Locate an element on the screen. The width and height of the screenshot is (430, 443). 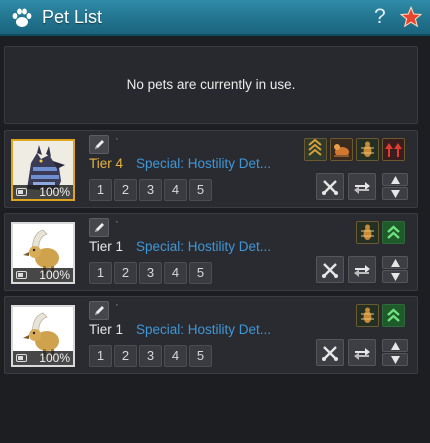
notice-text: No pets are currently in use. is located at coordinates (211, 84).